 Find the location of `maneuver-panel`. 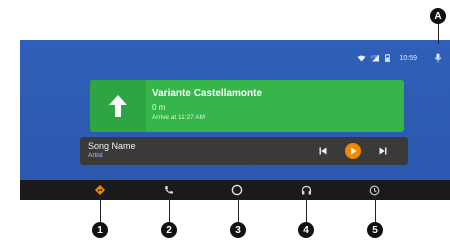

maneuver-panel is located at coordinates (118, 106).